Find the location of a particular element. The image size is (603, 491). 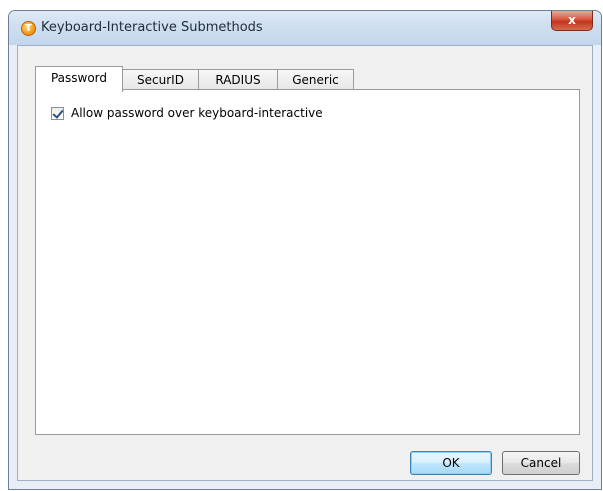

window-title: Keyboard-Interactive Submethods is located at coordinates (152, 27).